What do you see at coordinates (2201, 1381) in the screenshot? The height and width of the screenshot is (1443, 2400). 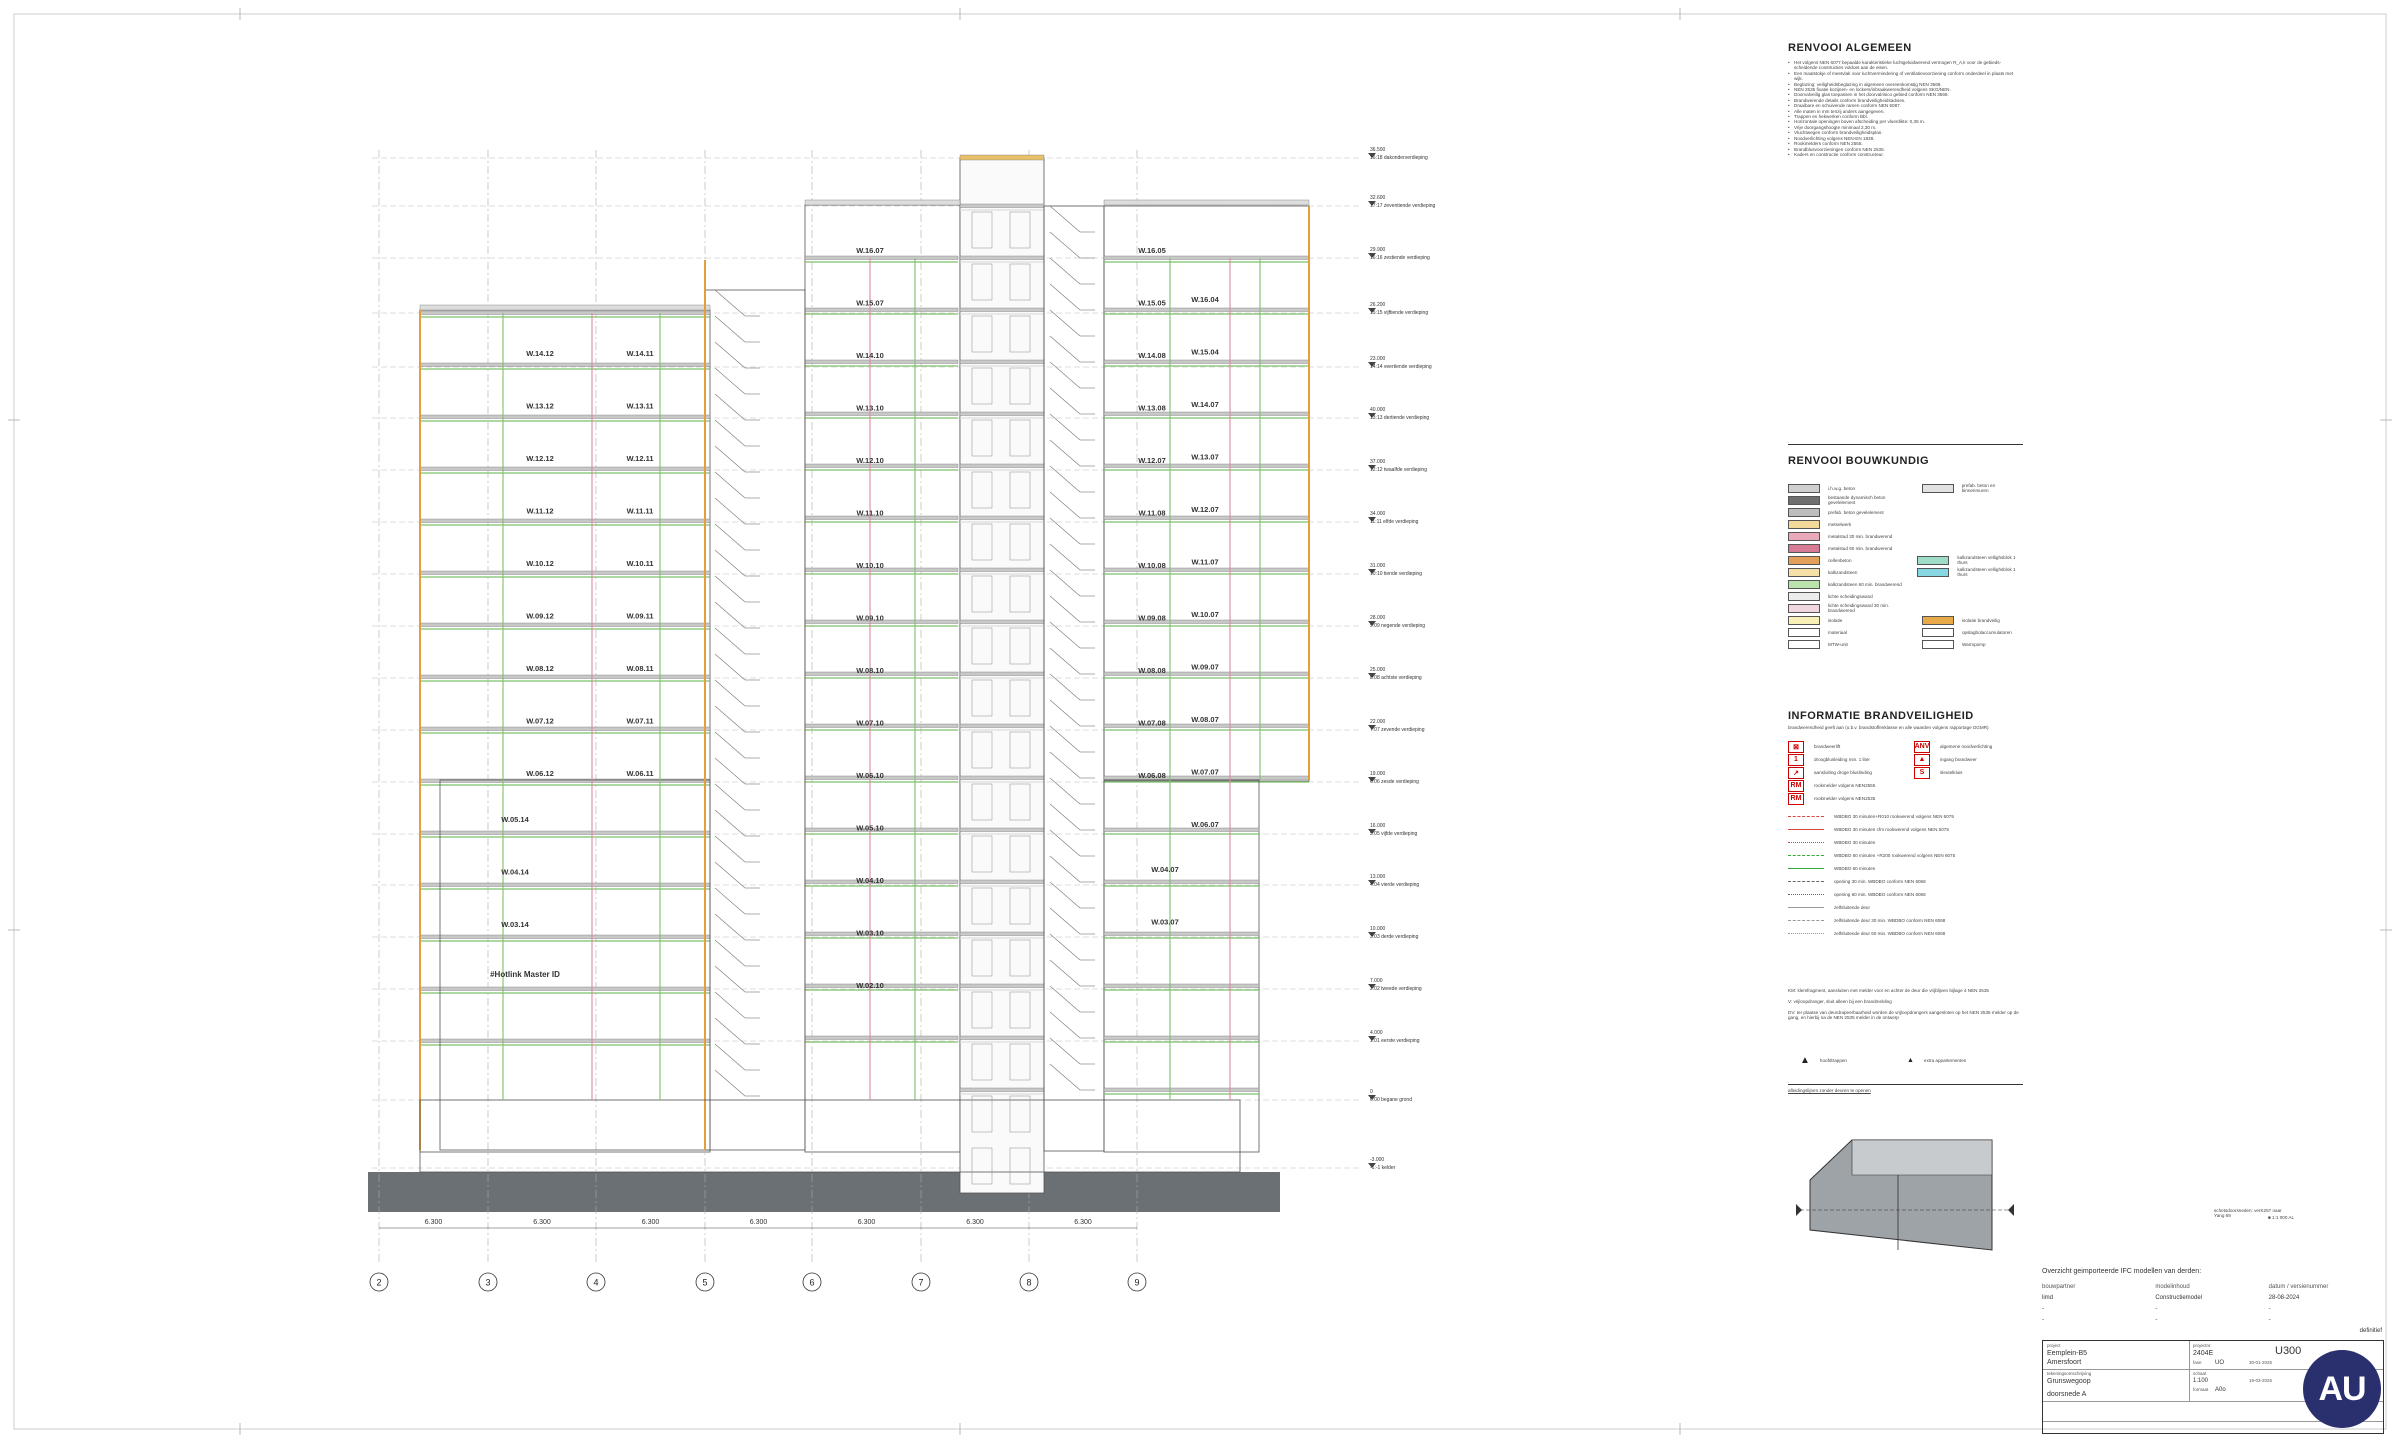 I see `scale: 1:100` at bounding box center [2201, 1381].